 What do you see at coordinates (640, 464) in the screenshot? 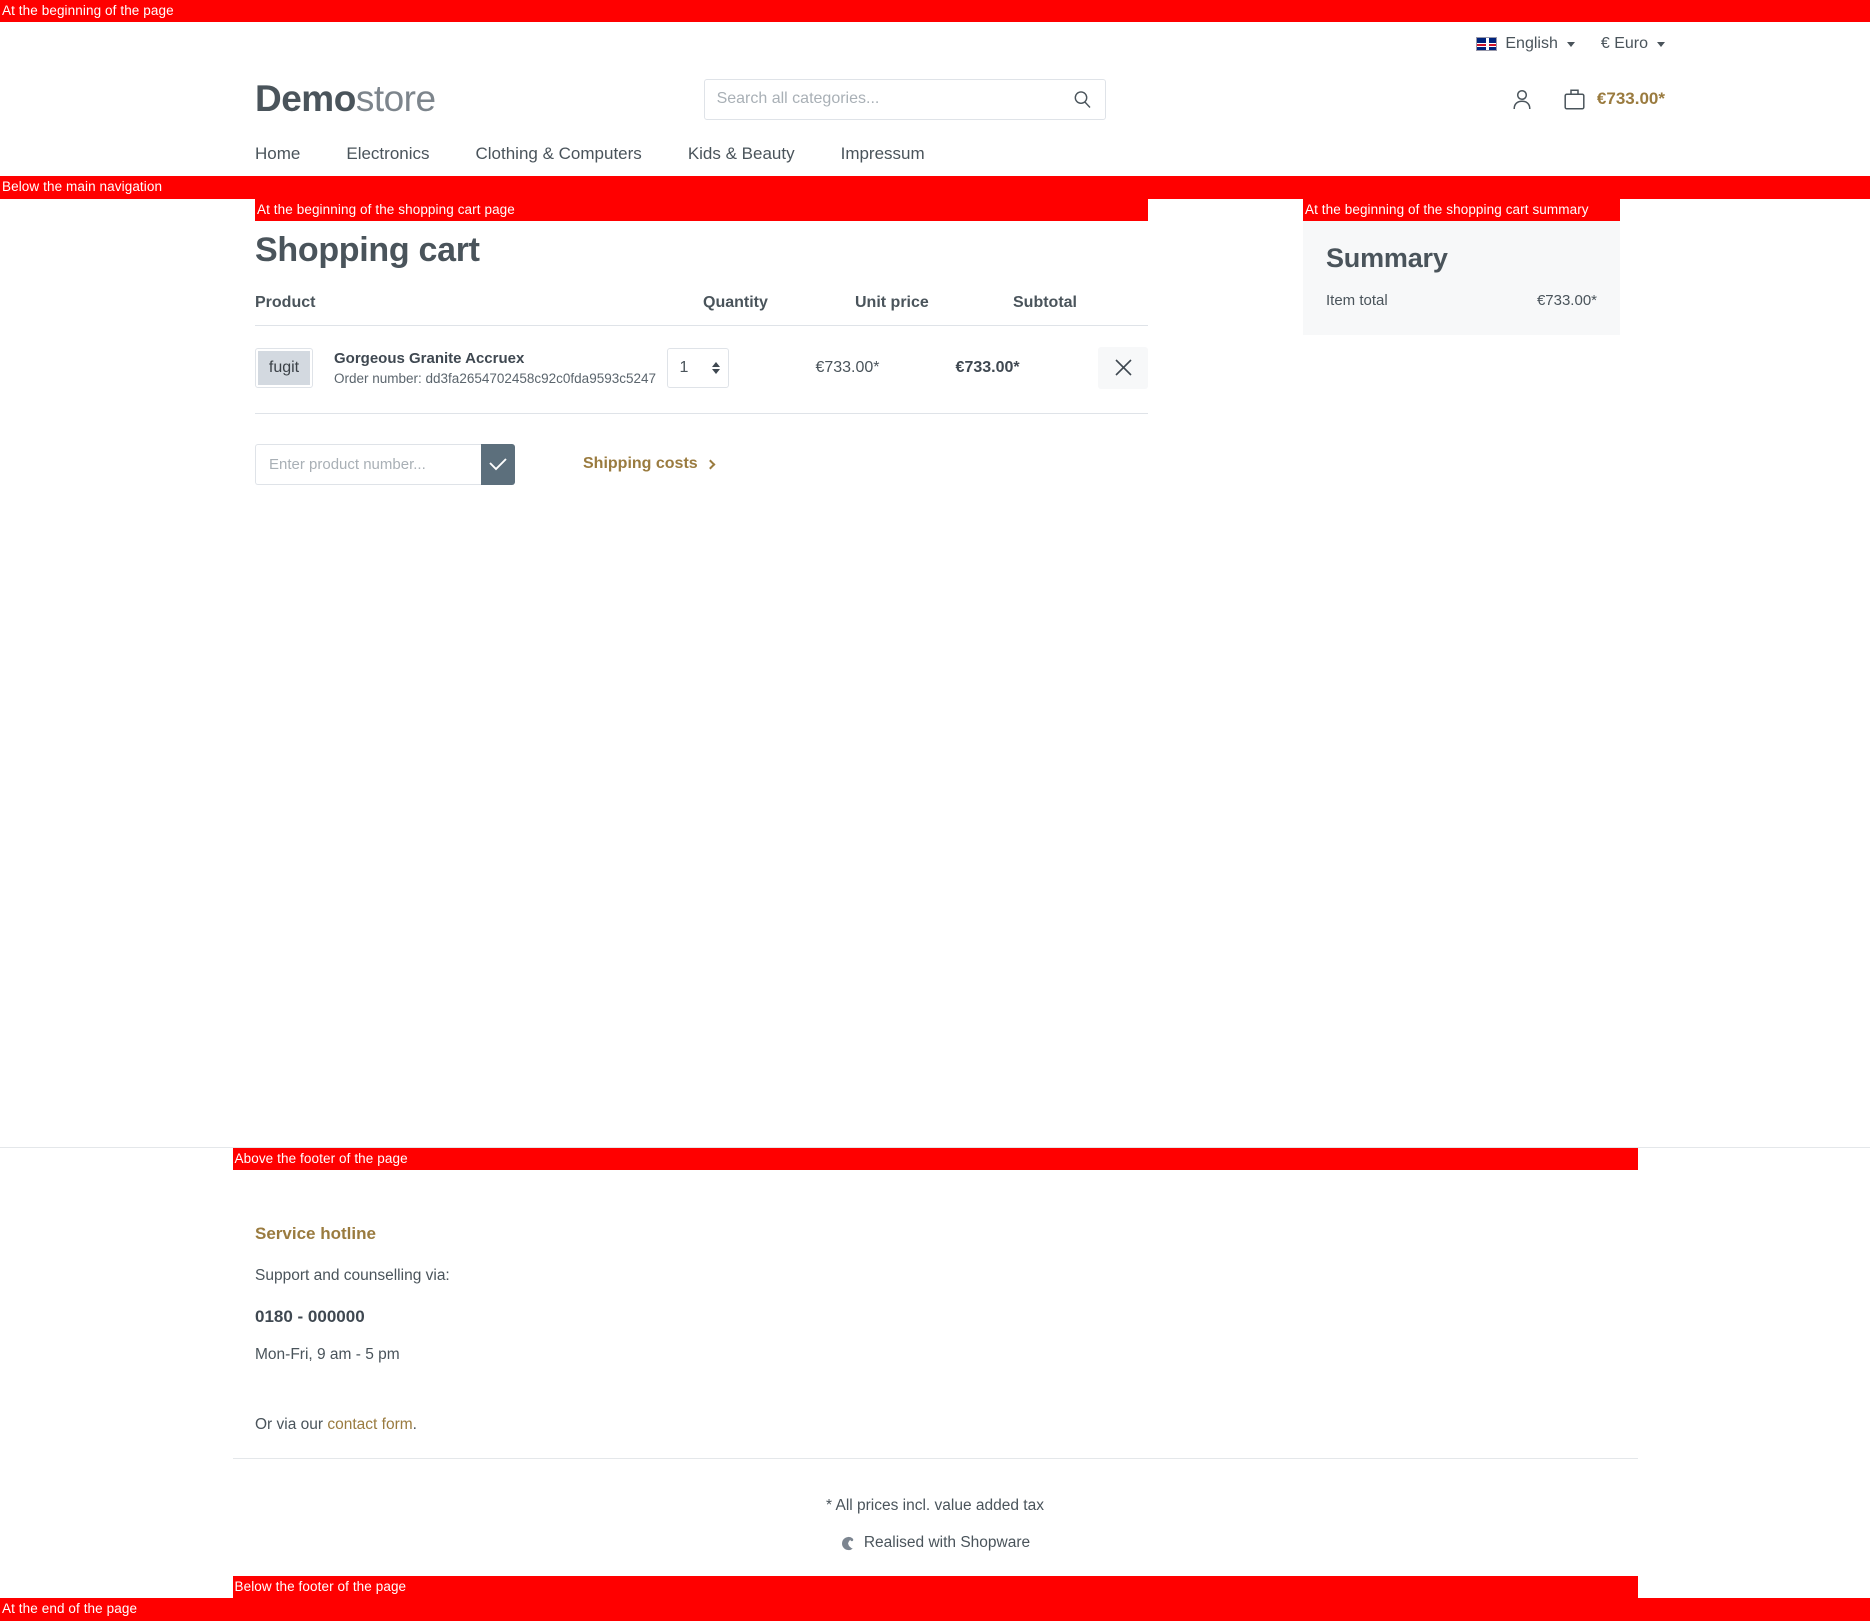
I see `shipping-costs-label: Shipping costs` at bounding box center [640, 464].